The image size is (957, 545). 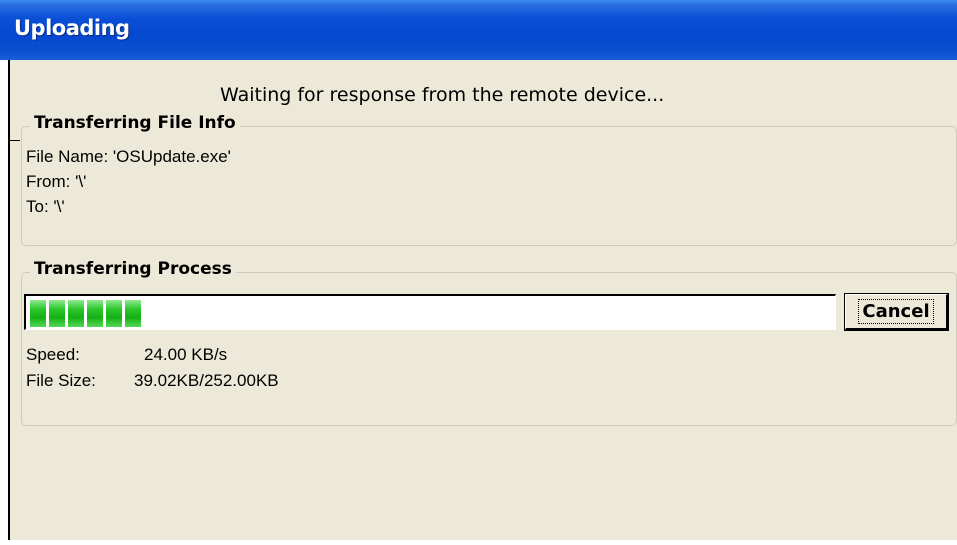 I want to click on file-size-row: File Size: 39.02KB/252.00KB, so click(x=152, y=381).